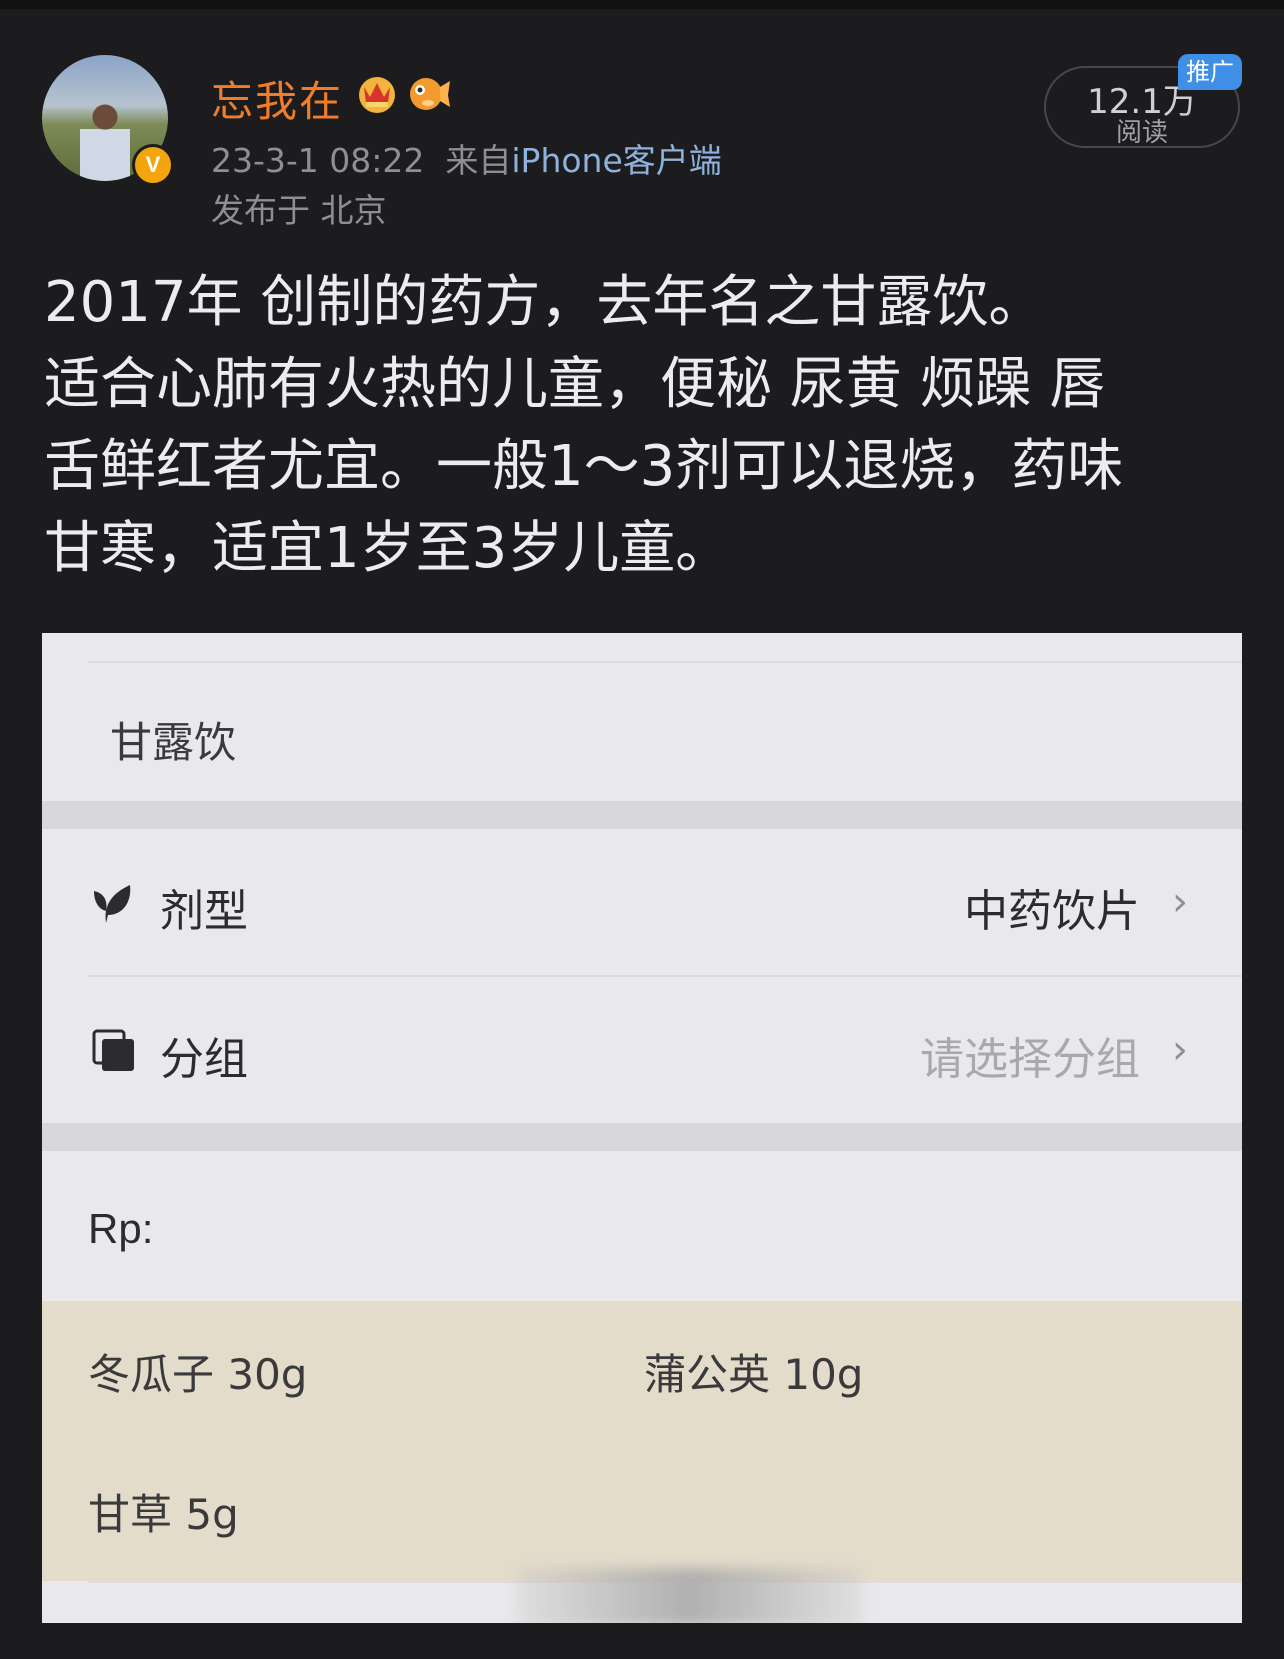 Image resolution: width=1284 pixels, height=1659 pixels. What do you see at coordinates (277, 98) in the screenshot?
I see `author-name: 忘我在` at bounding box center [277, 98].